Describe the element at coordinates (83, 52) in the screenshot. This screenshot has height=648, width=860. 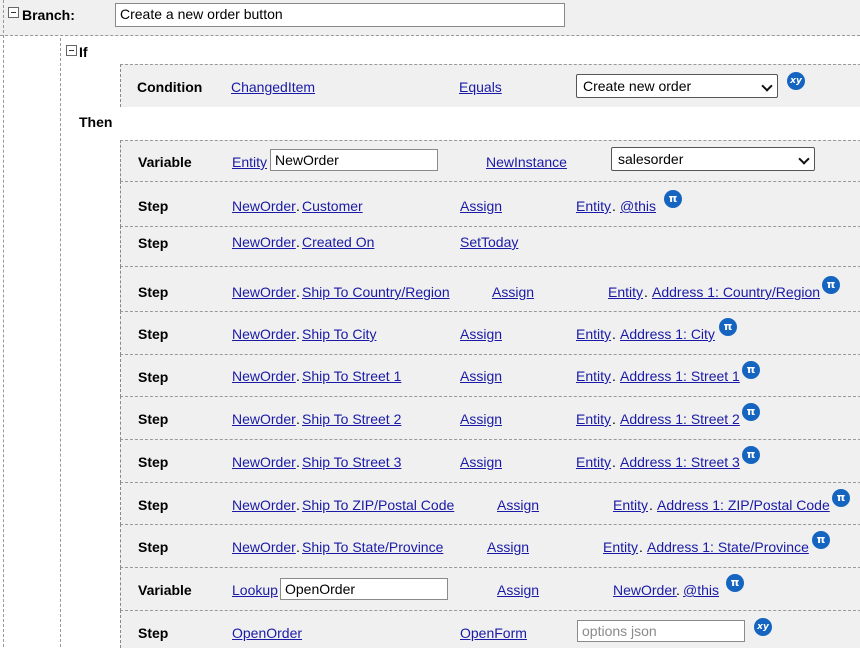
I see `if-label: If` at that location.